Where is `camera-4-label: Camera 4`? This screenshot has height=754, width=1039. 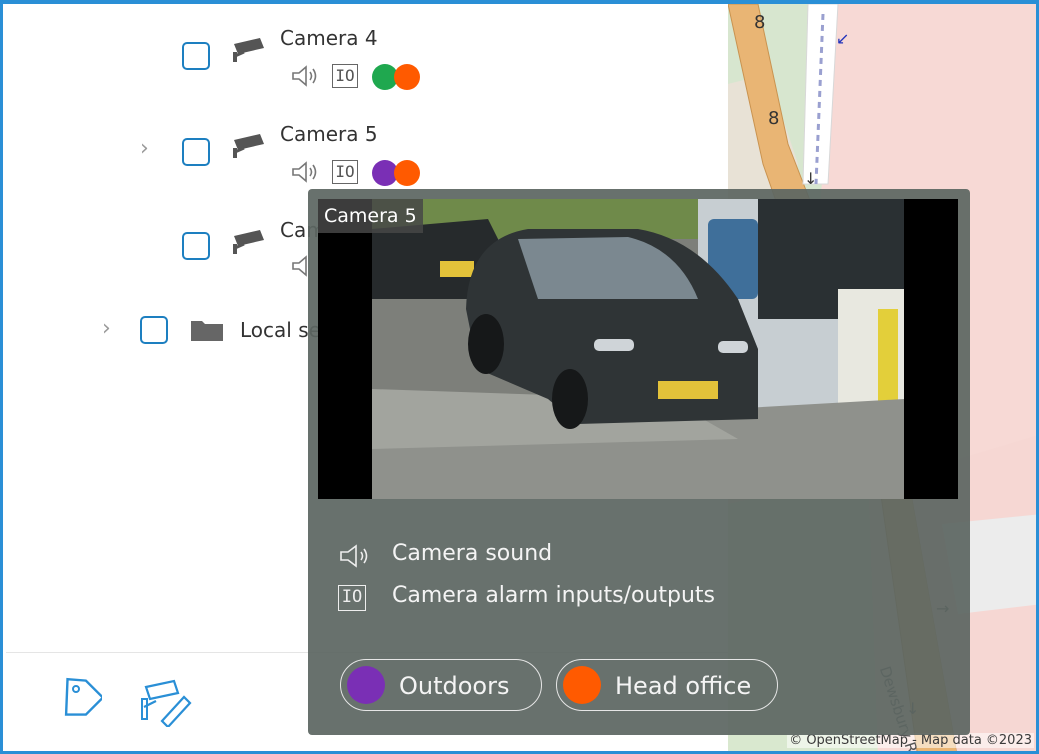
camera-4-label: Camera 4 is located at coordinates (329, 38).